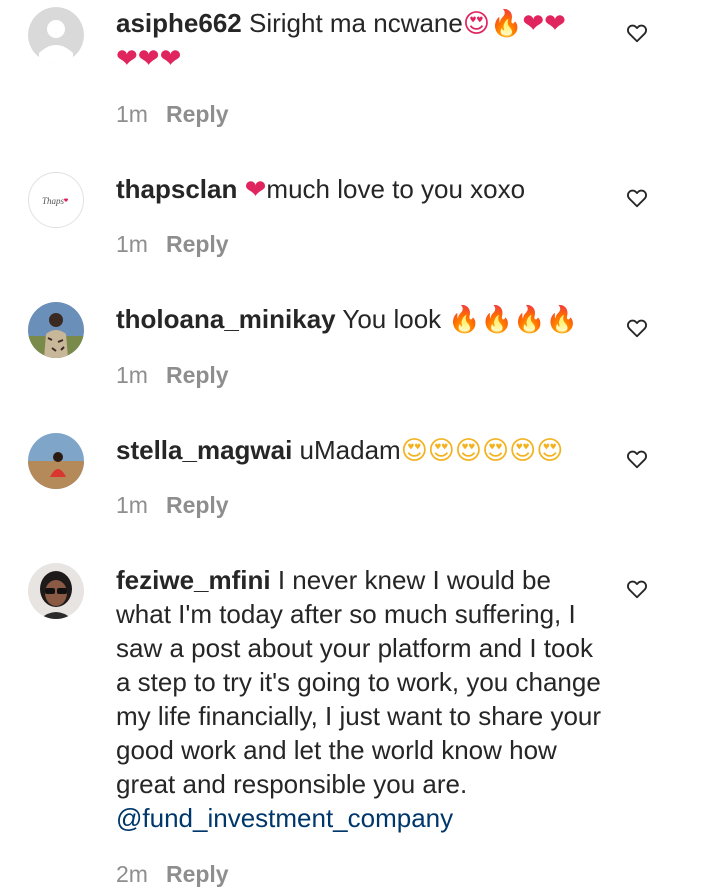 This screenshot has width=720, height=893. I want to click on comment-username: thapsclan, so click(176, 189).